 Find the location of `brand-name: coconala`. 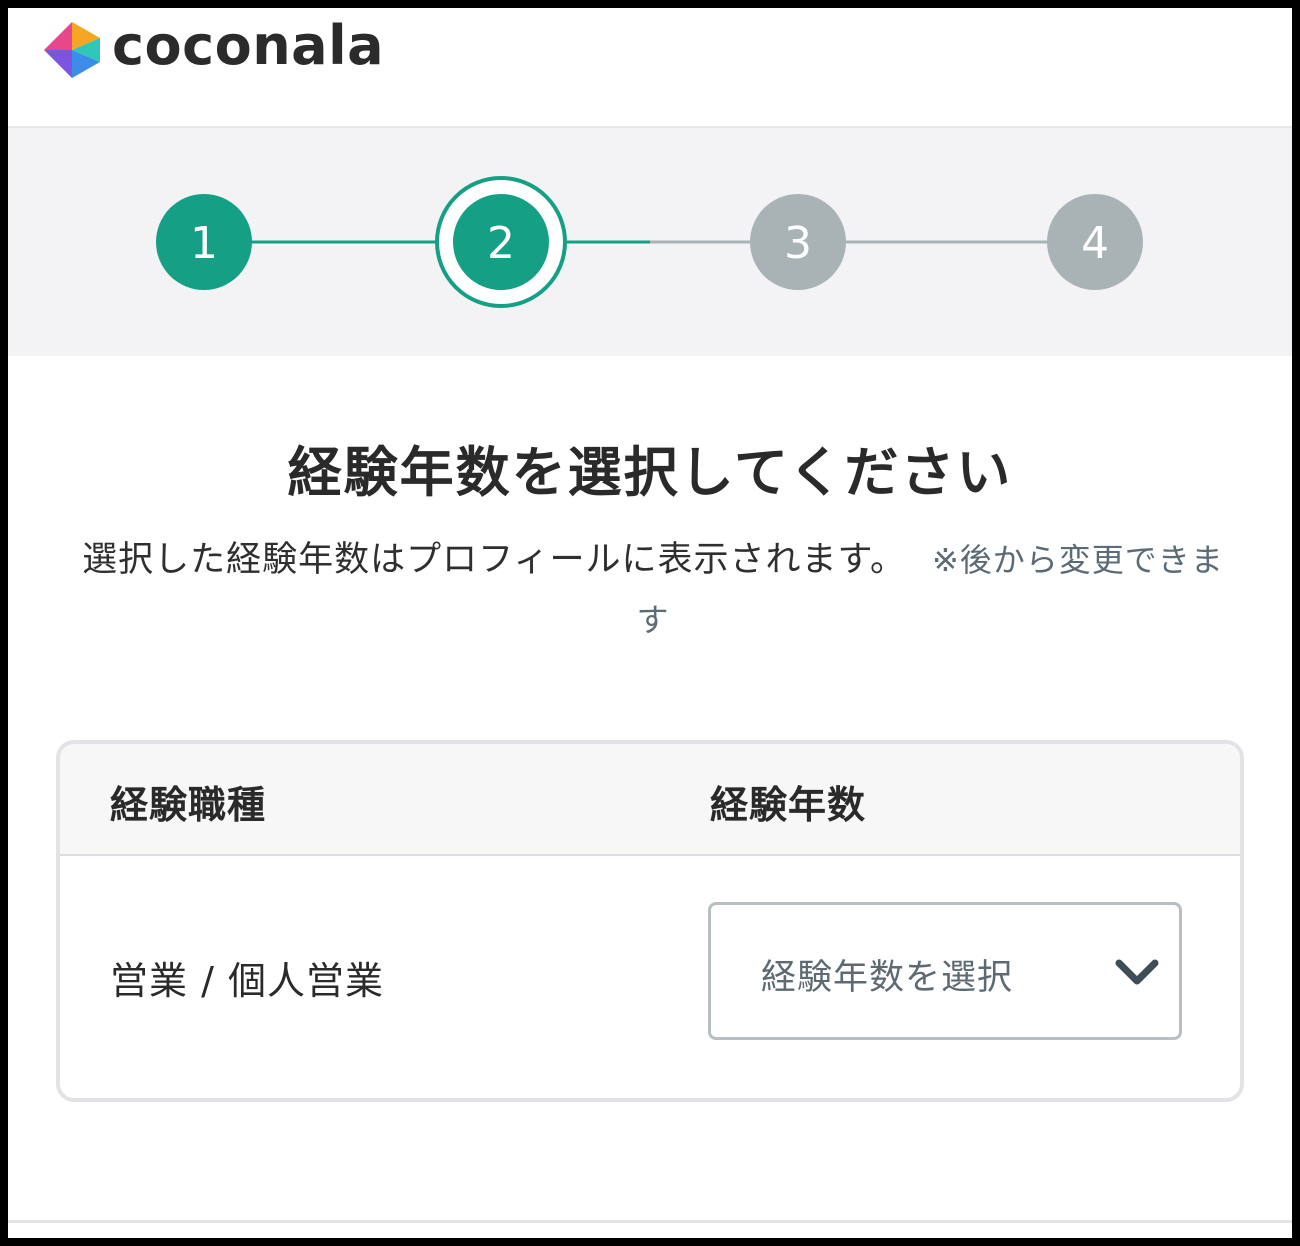

brand-name: coconala is located at coordinates (248, 45).